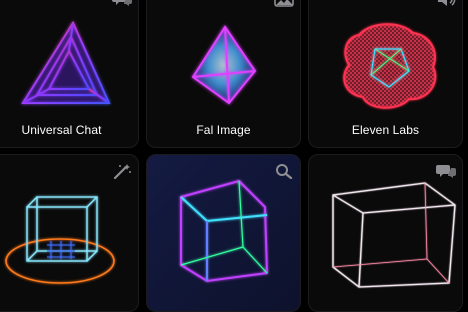 The image size is (468, 312). I want to click on speaker-icon, so click(446, 3).